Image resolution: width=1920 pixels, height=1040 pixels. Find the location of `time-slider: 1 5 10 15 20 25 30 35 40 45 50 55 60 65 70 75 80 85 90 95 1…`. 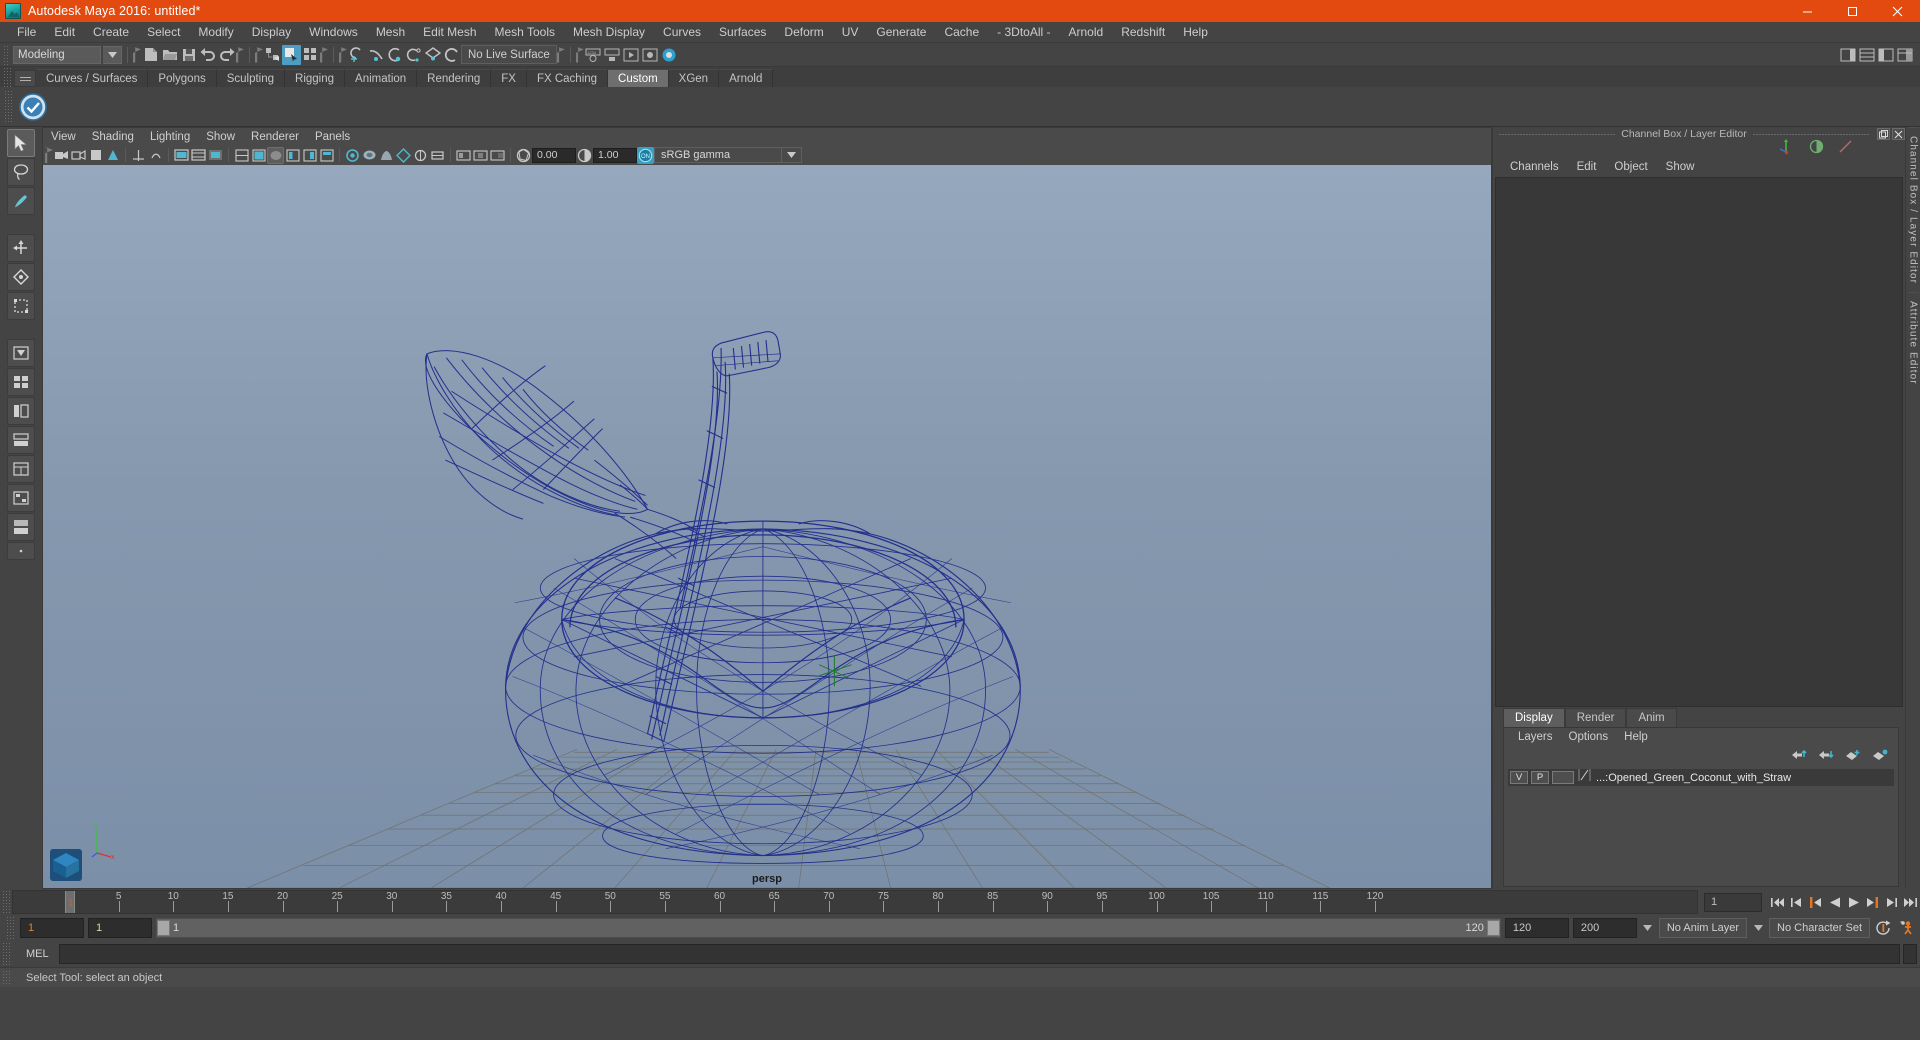

time-slider: 1 5 10 15 20 25 30 35 40 45 50 55 60 65 70 75 80 85 90 95 1… is located at coordinates (855, 902).